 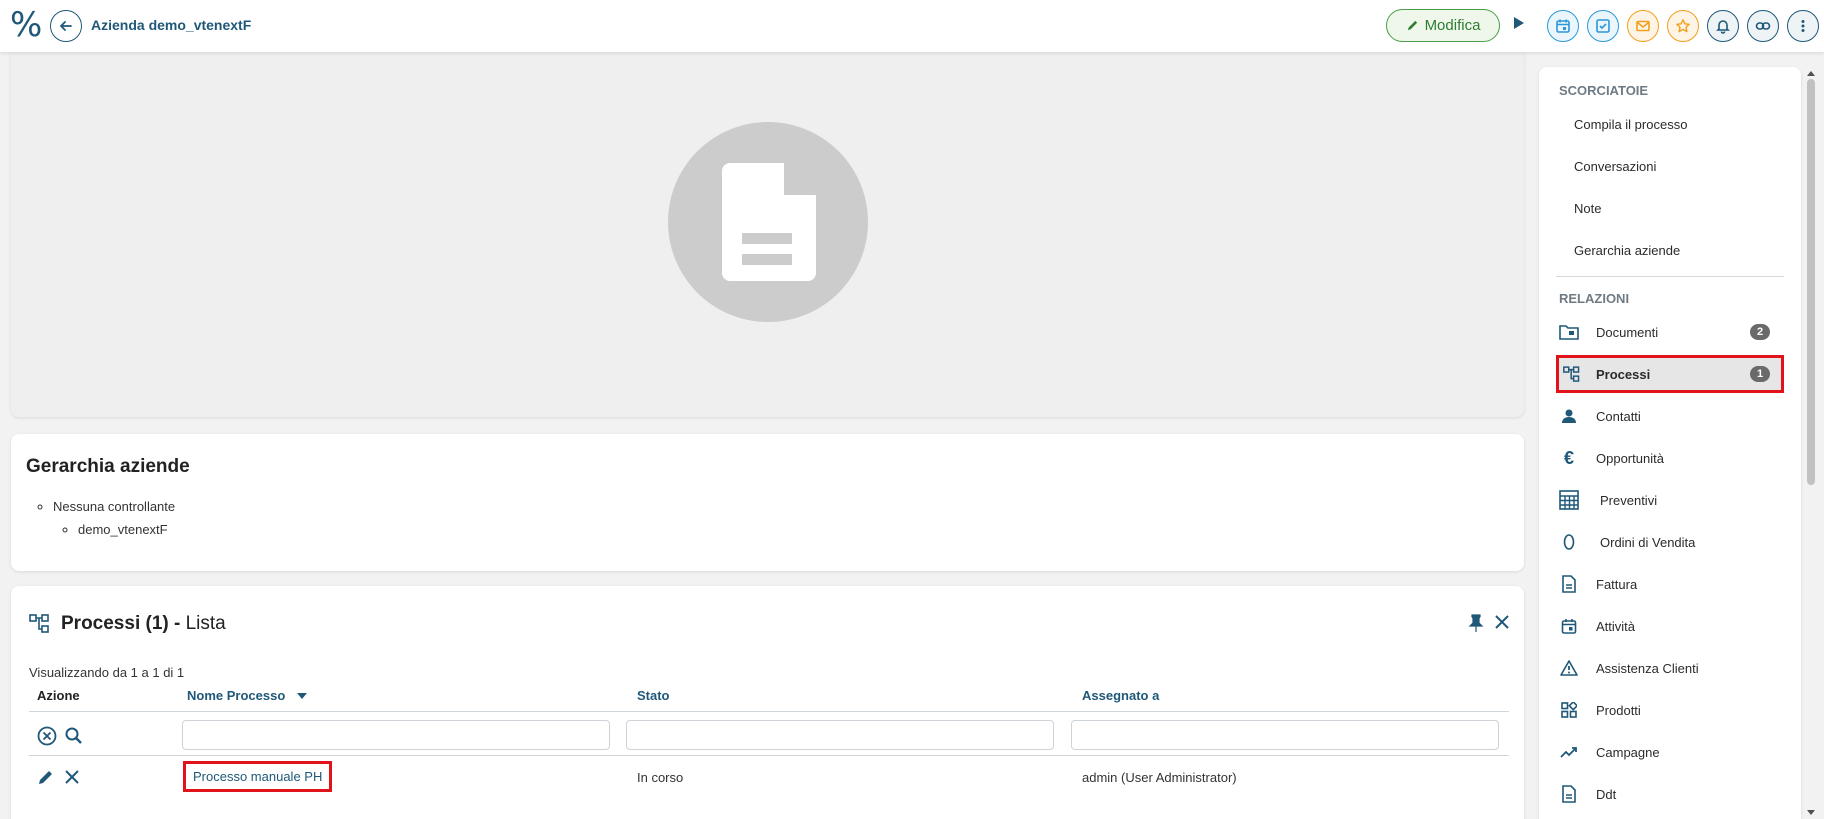 What do you see at coordinates (1670, 710) in the screenshot?
I see `sidebar-item-prodotti: Prodotti` at bounding box center [1670, 710].